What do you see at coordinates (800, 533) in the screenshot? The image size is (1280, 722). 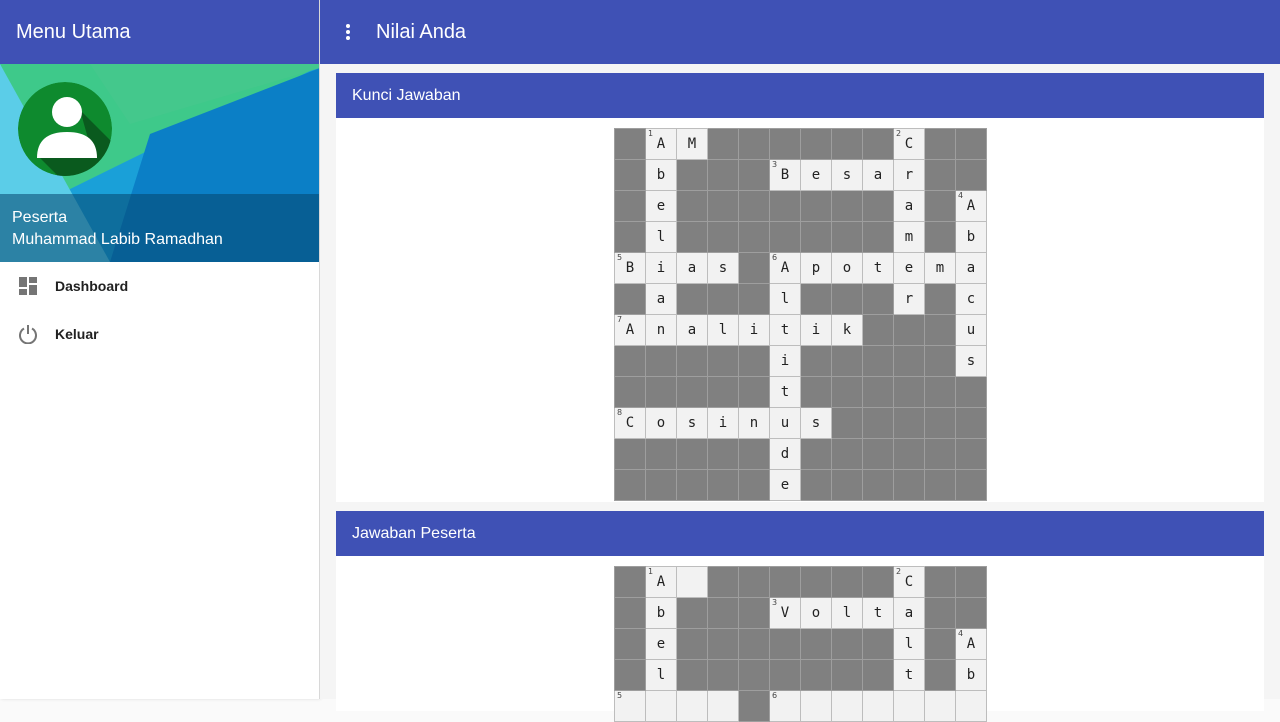 I see `participant-answer-title: Jawaban Peserta` at bounding box center [800, 533].